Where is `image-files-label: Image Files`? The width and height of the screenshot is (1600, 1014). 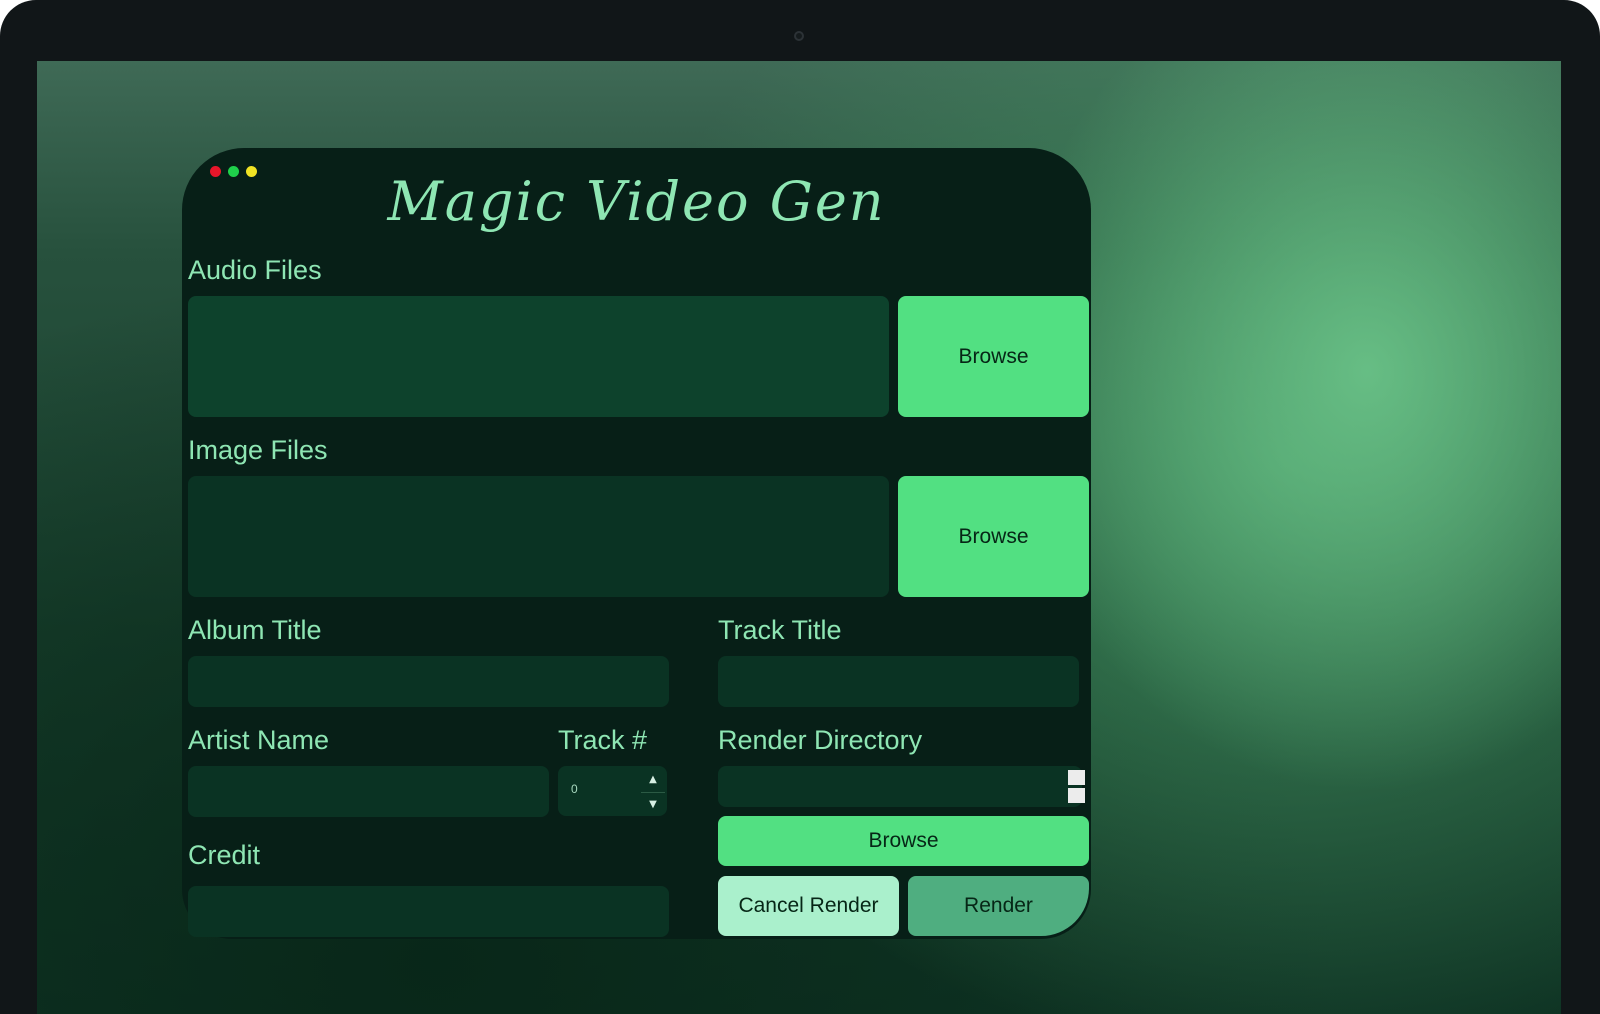
image-files-label: Image Files is located at coordinates (258, 450).